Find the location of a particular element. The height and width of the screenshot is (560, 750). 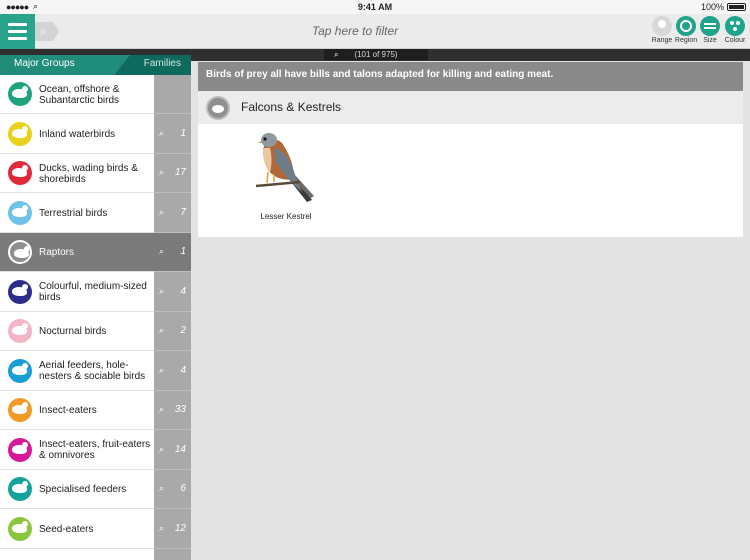

sidebar-group-item: Ducks, wading birds & shorebirds ⌕ 17 is located at coordinates (95, 173).